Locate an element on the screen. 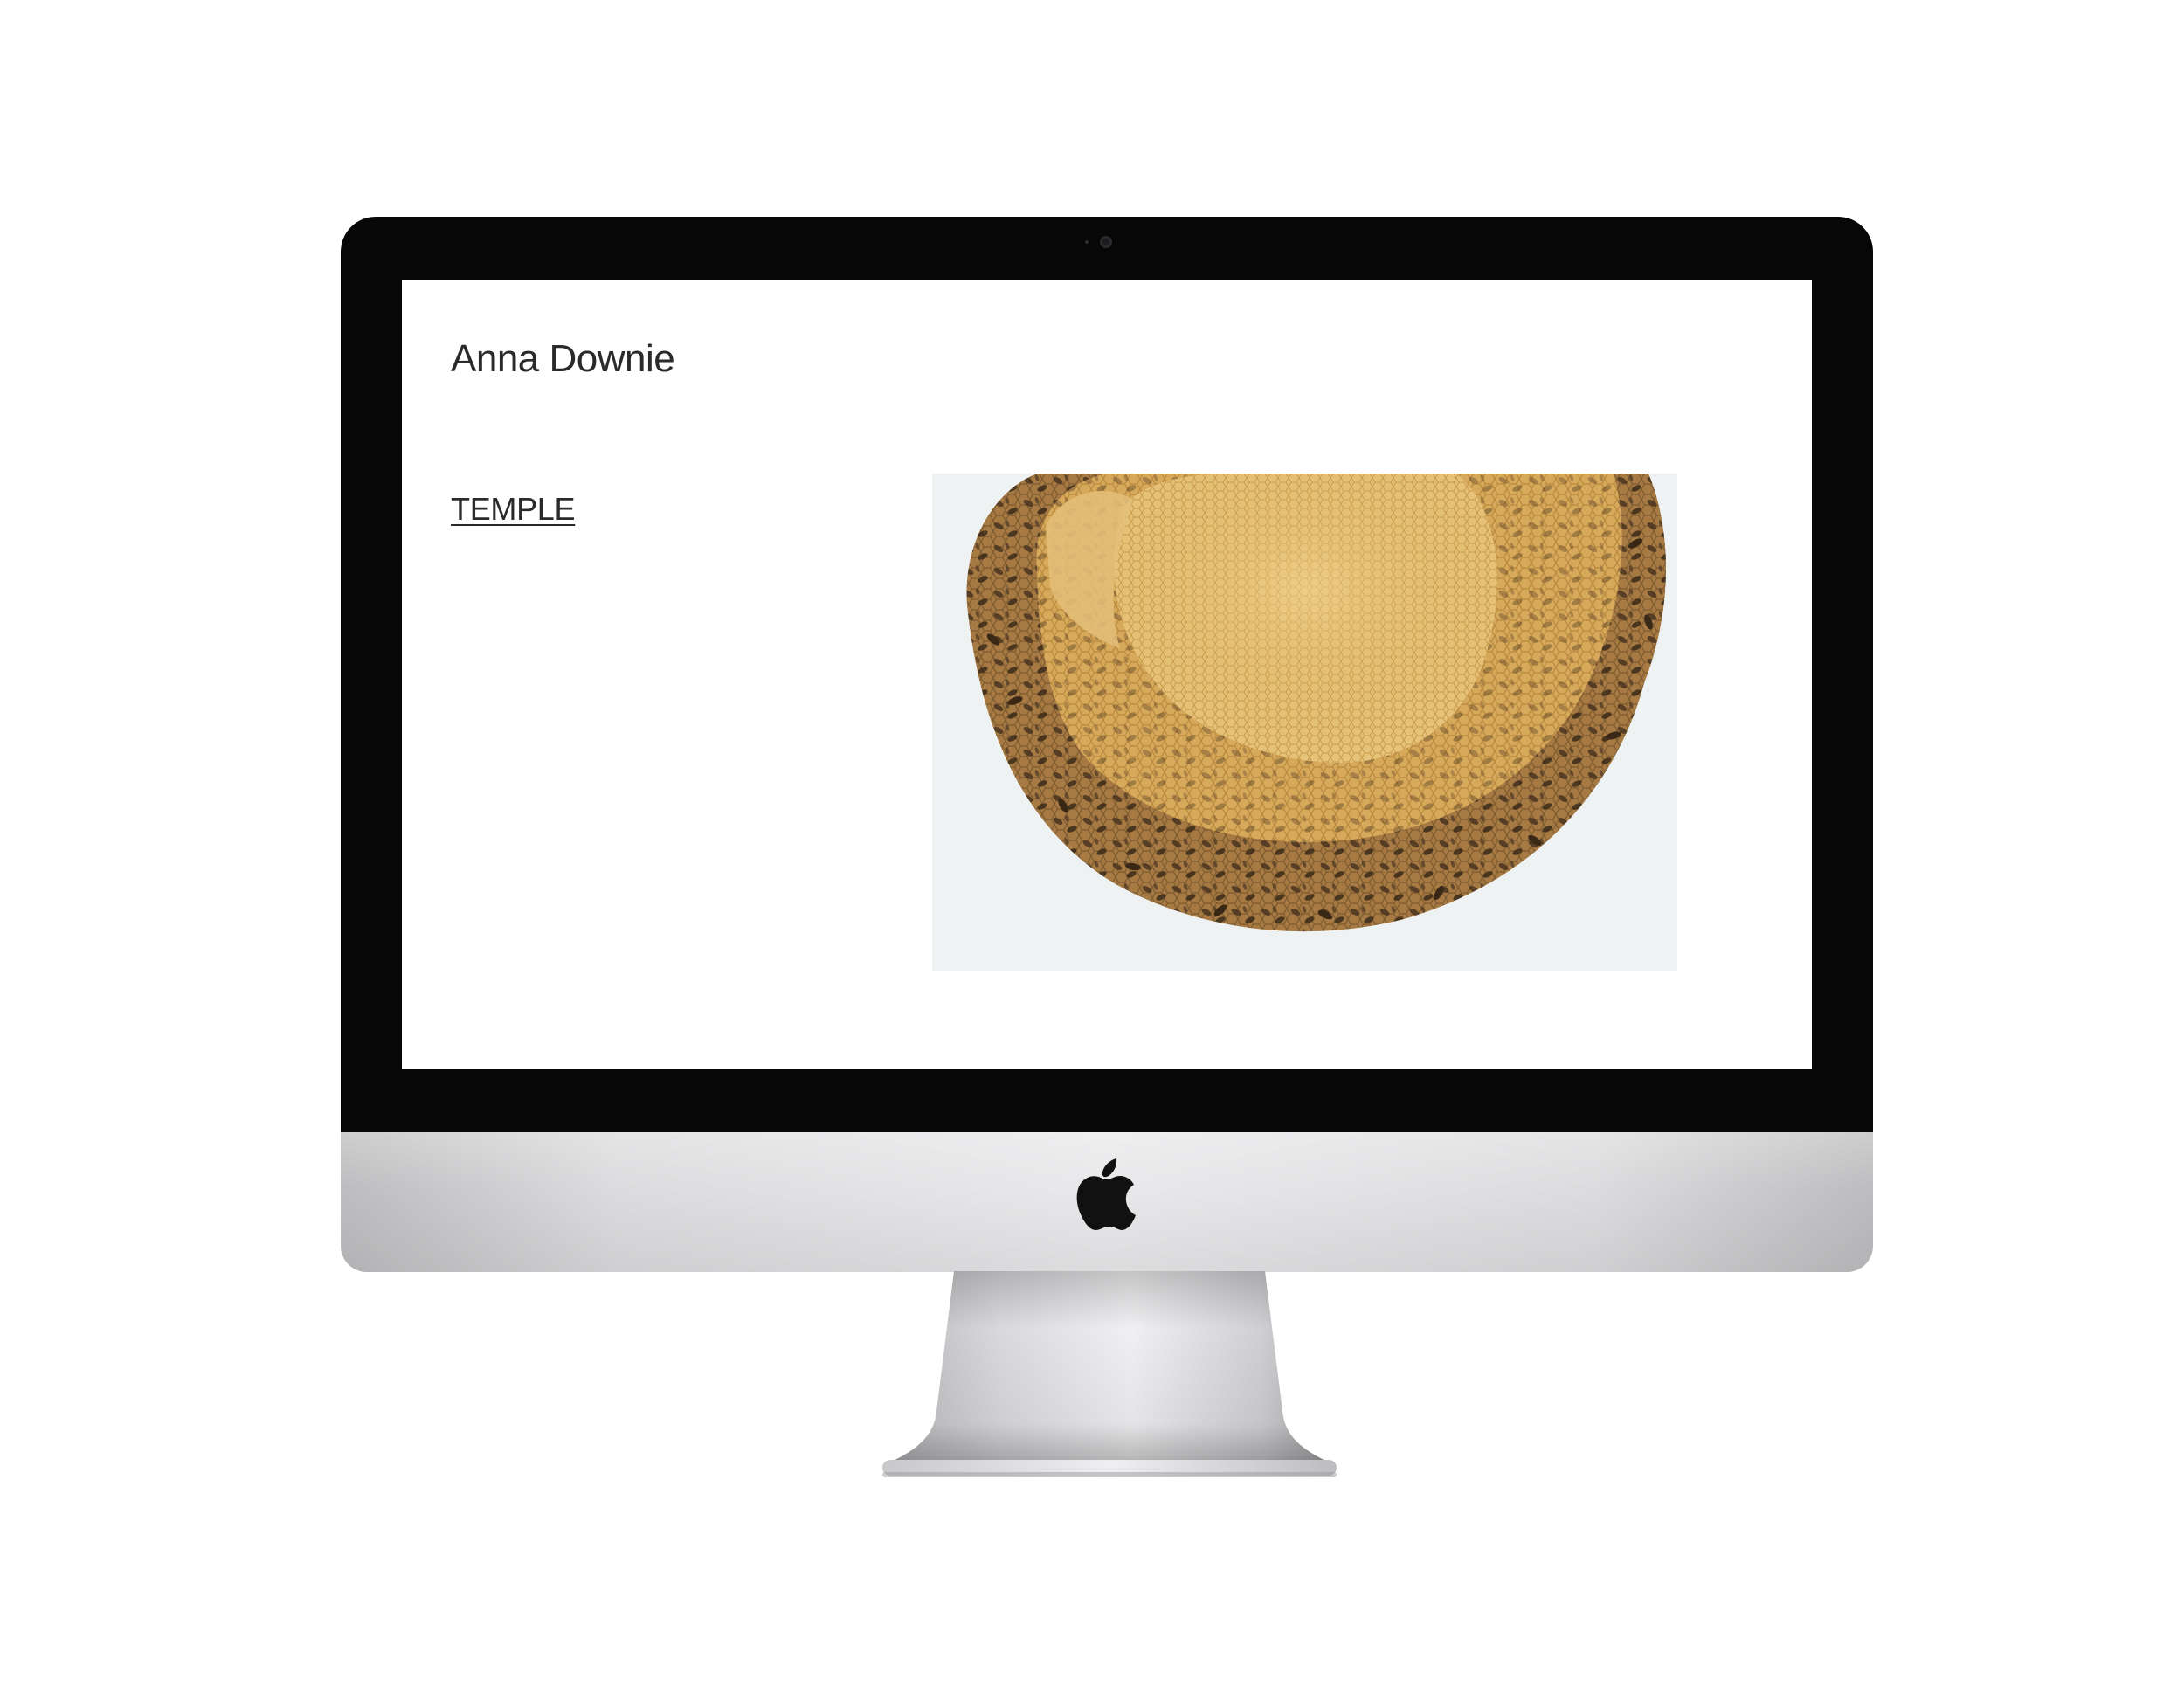 The height and width of the screenshot is (1694, 2184). site-title: Anna Downie is located at coordinates (563, 359).